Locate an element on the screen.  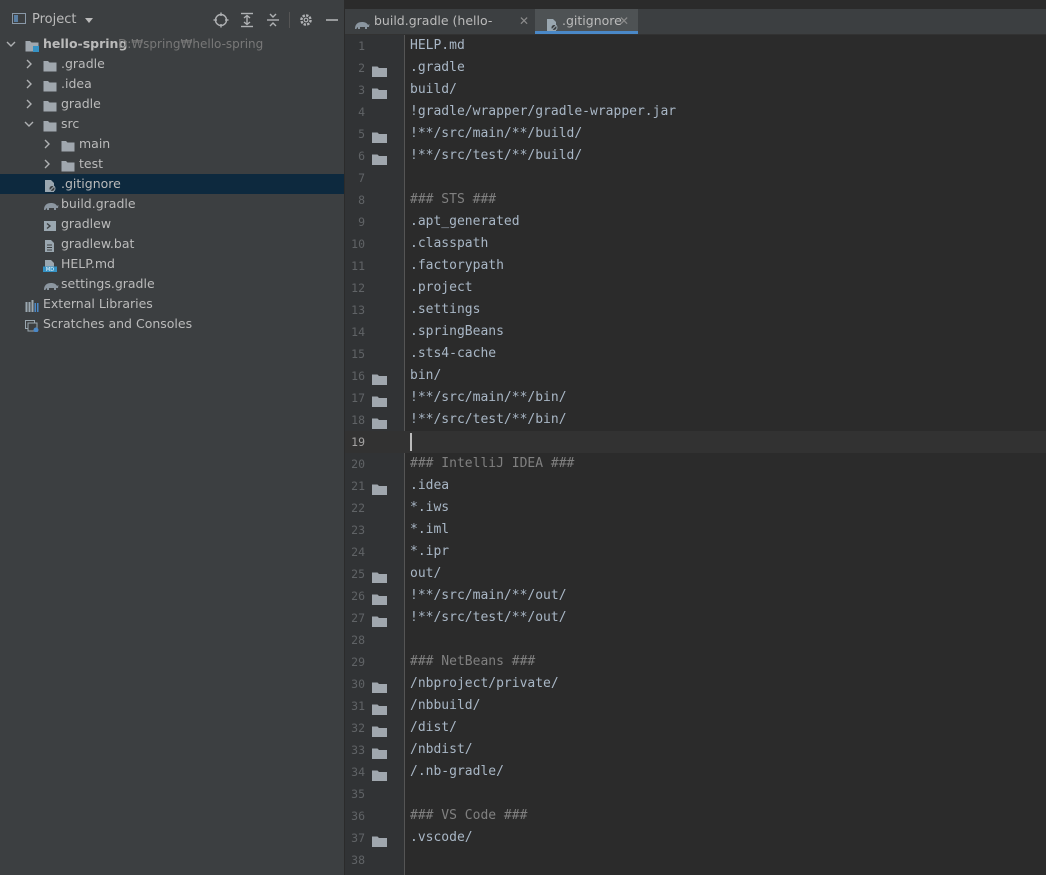
code-line: 19 is located at coordinates (695, 442).